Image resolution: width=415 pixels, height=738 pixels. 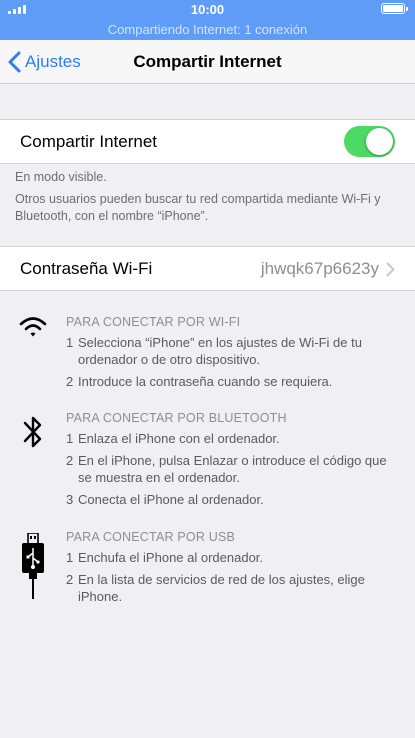 I want to click on usb-cable-icon, so click(x=33, y=566).